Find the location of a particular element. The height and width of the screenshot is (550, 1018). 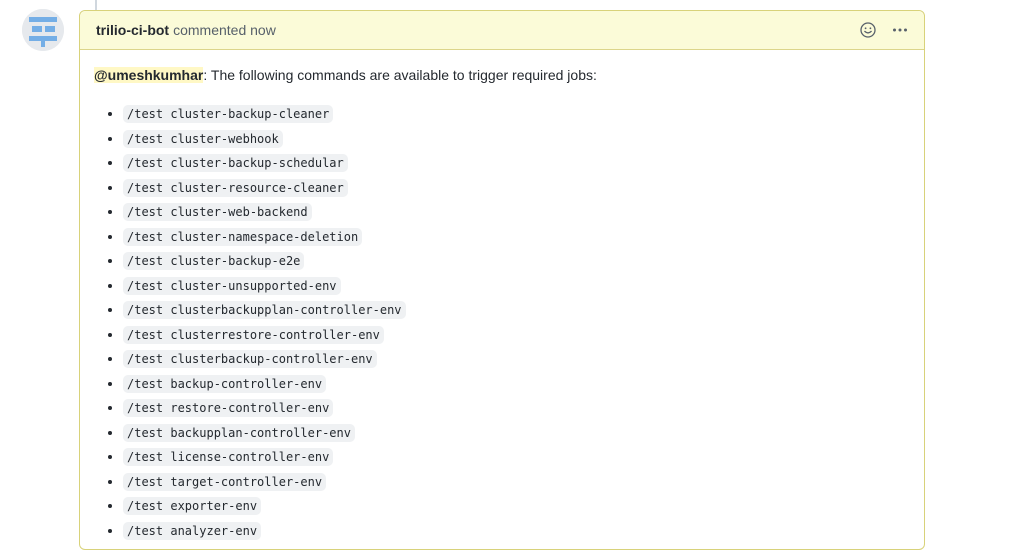

command-code: /test clusterrestore-controller-env is located at coordinates (253, 334).